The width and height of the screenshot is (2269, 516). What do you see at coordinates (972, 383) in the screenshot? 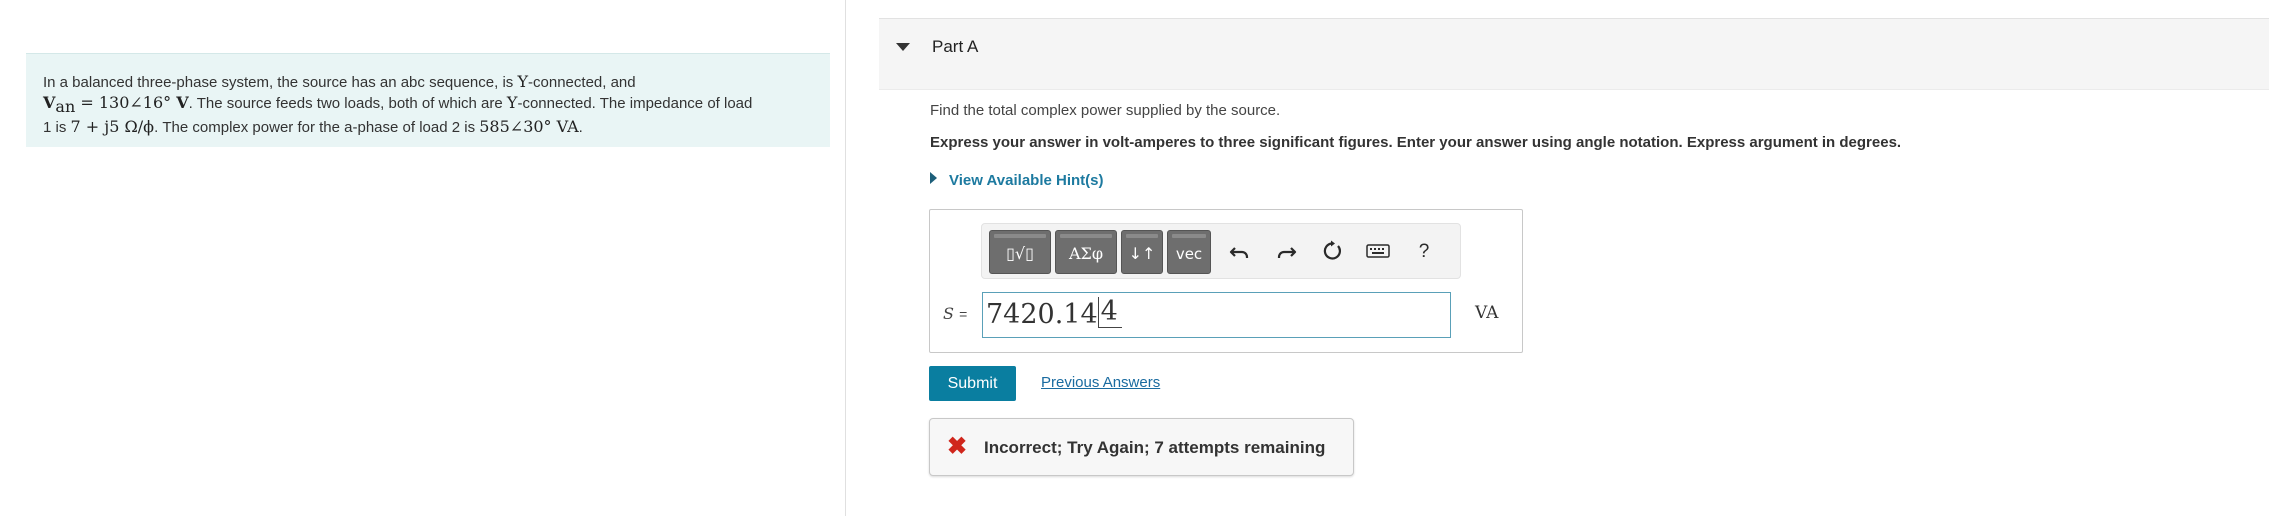
I see `submit-button: Submit` at bounding box center [972, 383].